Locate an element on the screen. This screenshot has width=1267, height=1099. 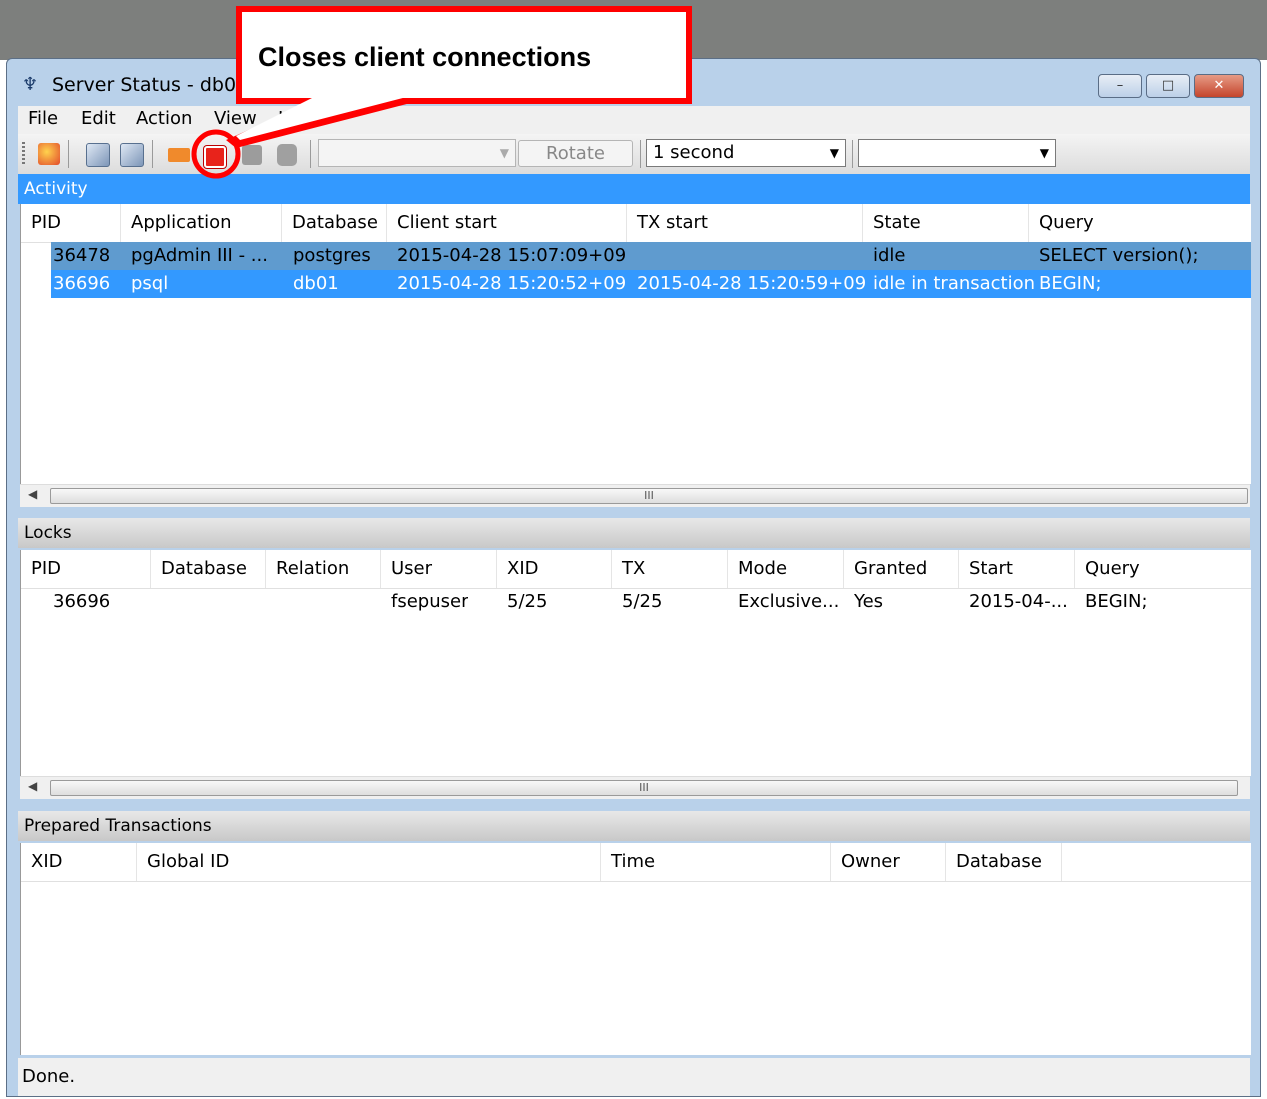
locks-hscrollbar: ◀ III is located at coordinates (635, 787).